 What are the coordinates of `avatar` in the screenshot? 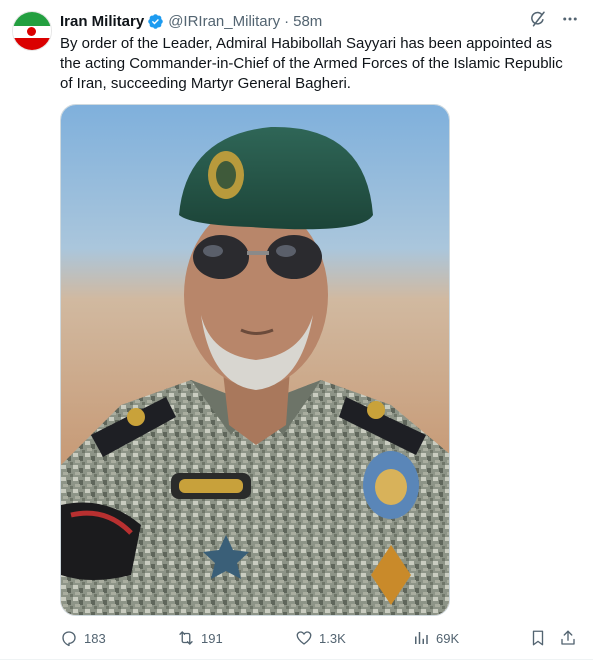 It's located at (32, 31).